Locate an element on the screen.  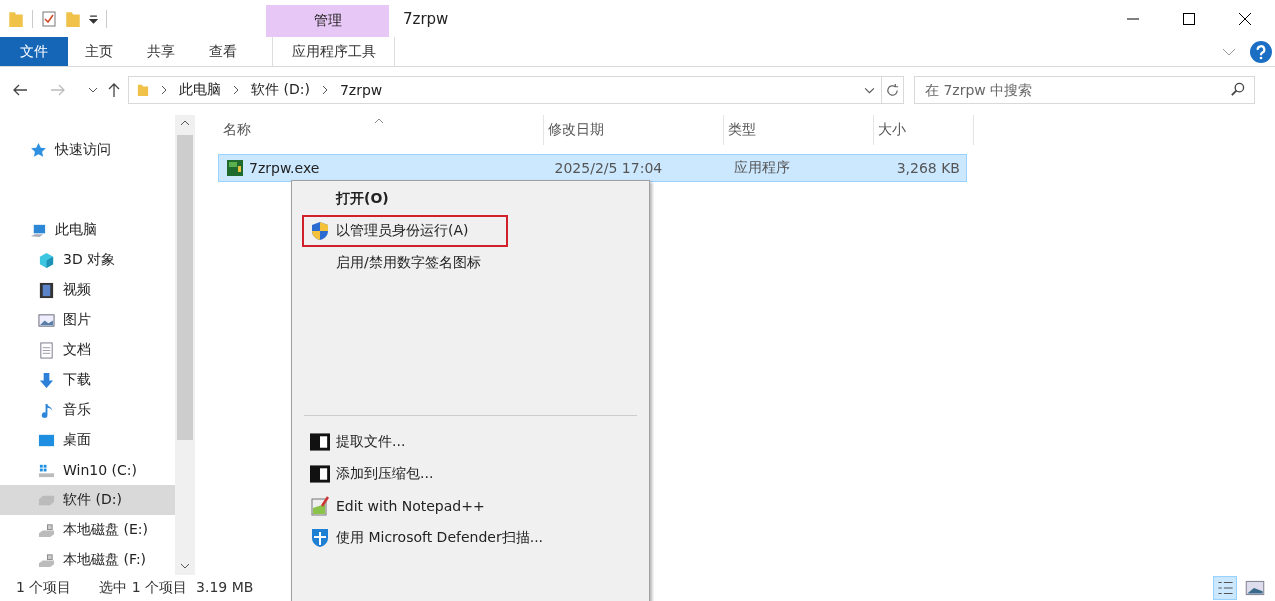
scroll-down-icon is located at coordinates (185, 566).